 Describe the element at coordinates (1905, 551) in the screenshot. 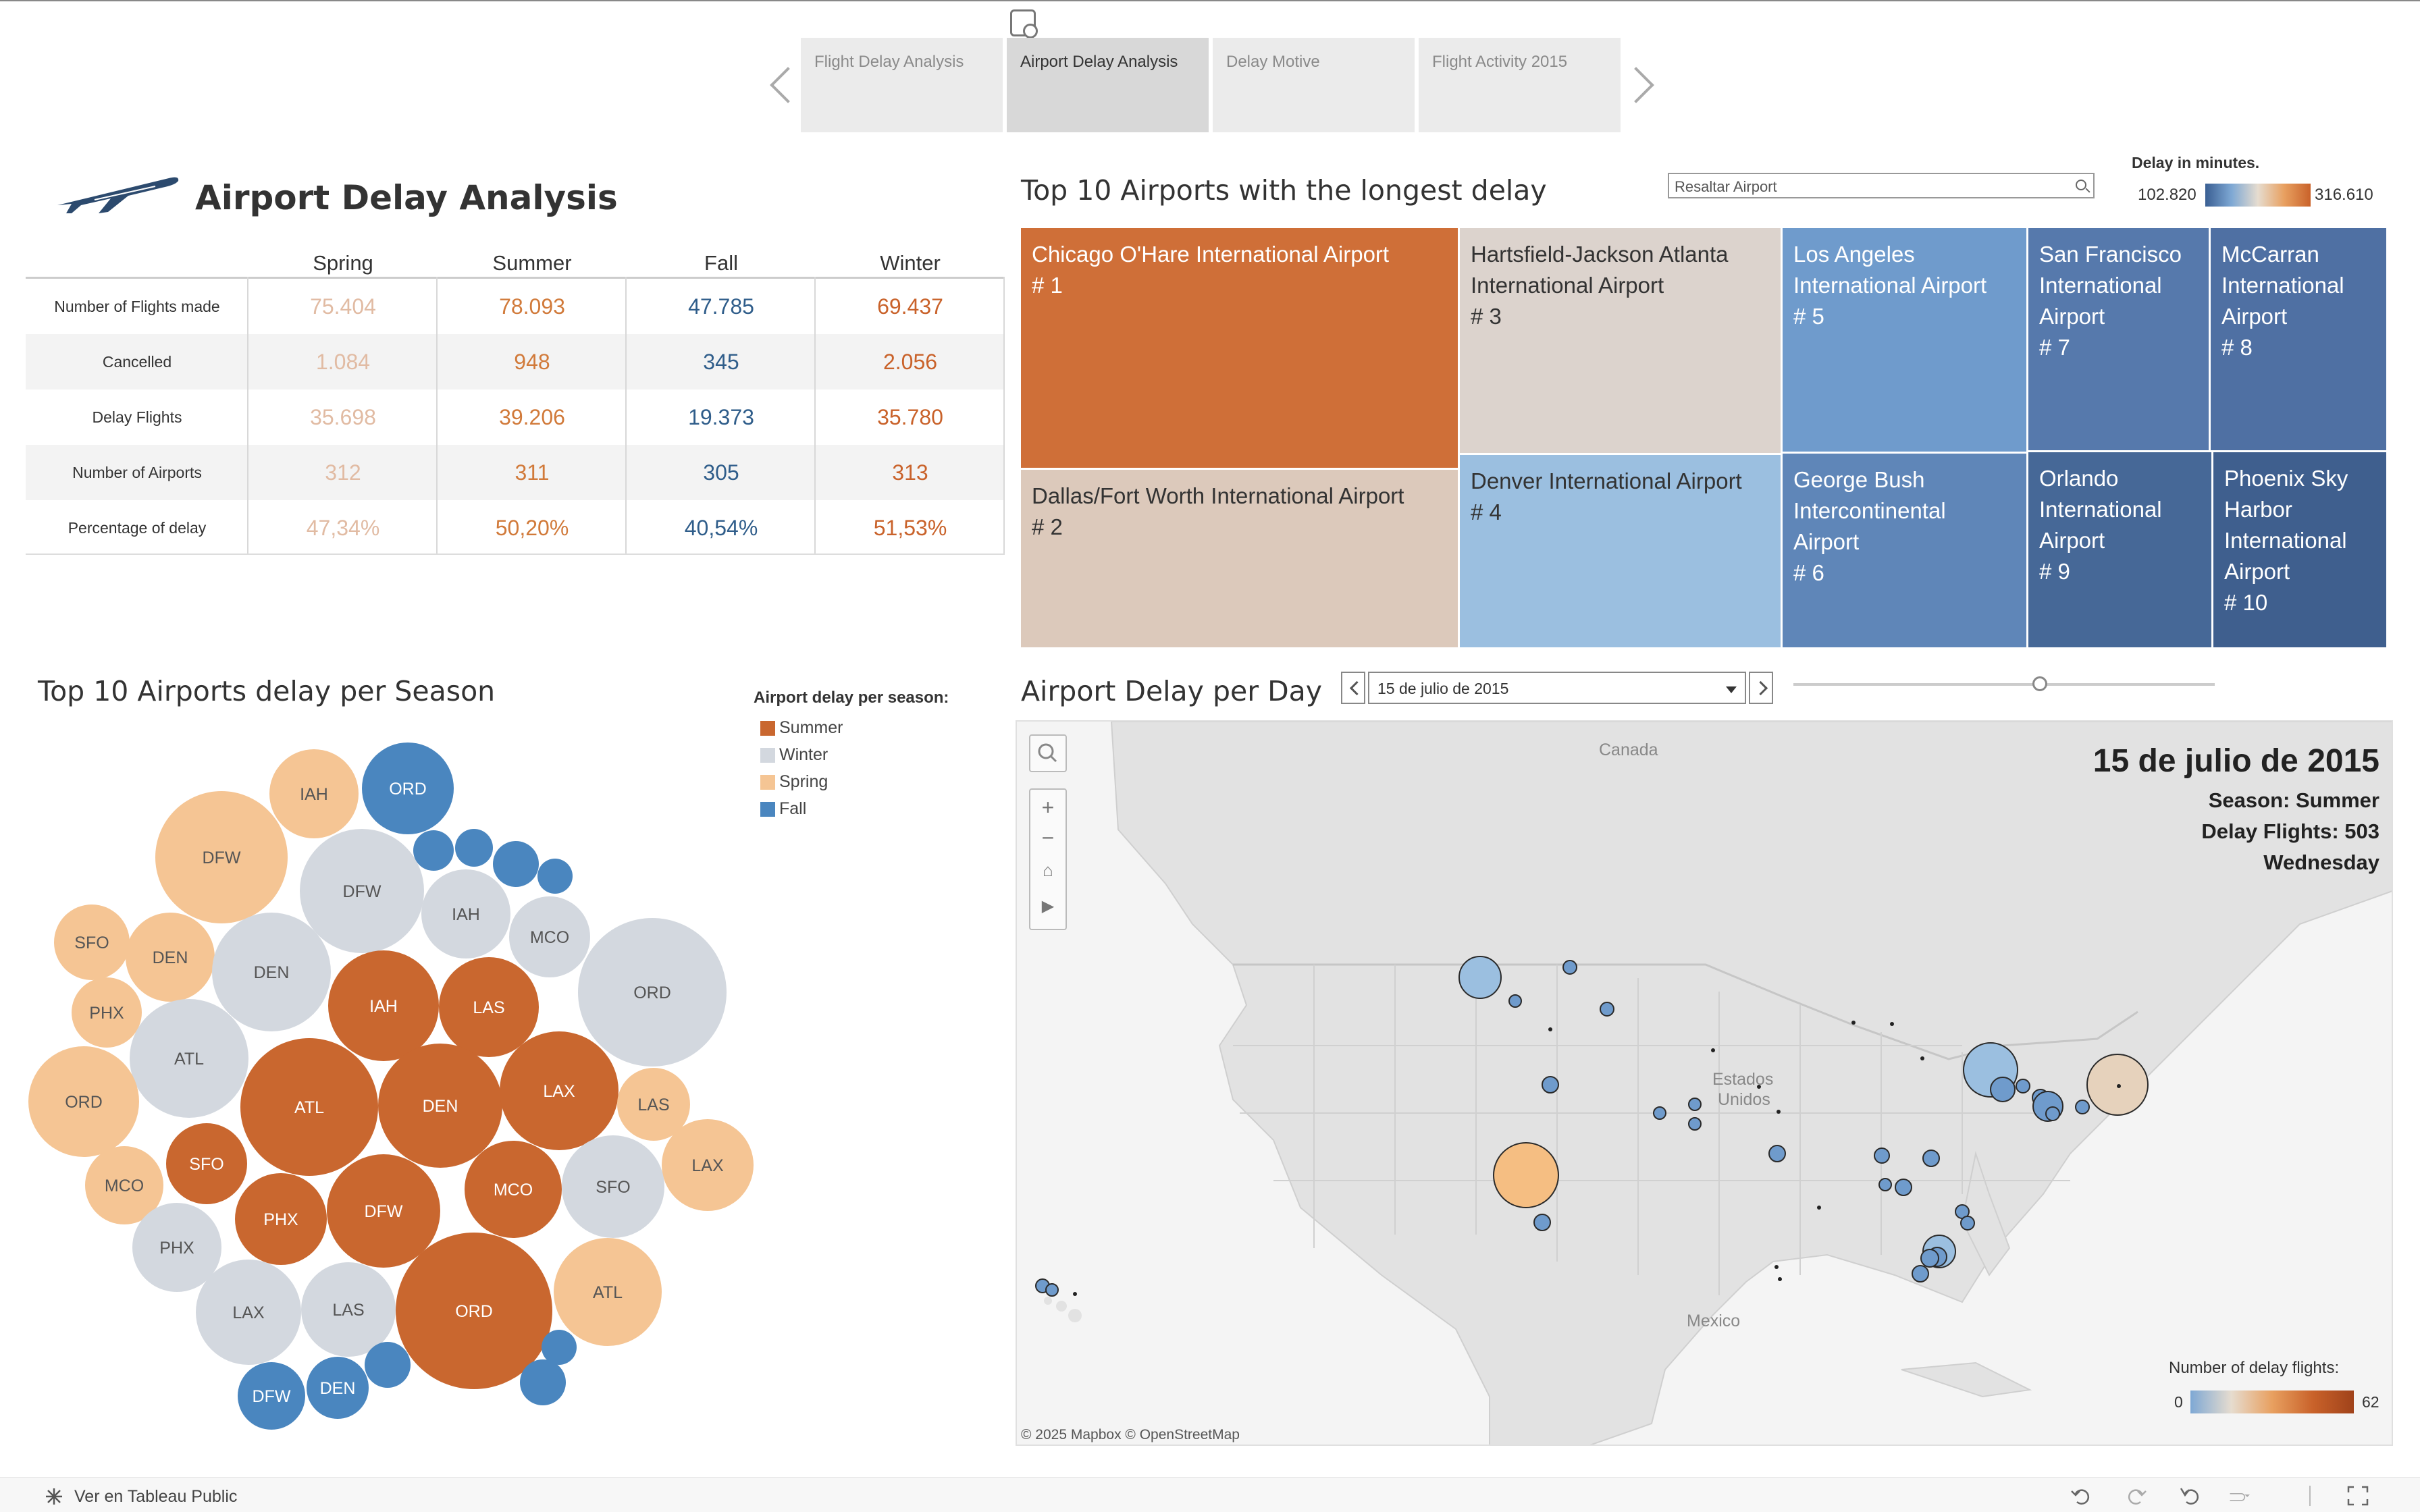

I see `treemap-cell: George Bush Intercontinental Airport # 6` at that location.